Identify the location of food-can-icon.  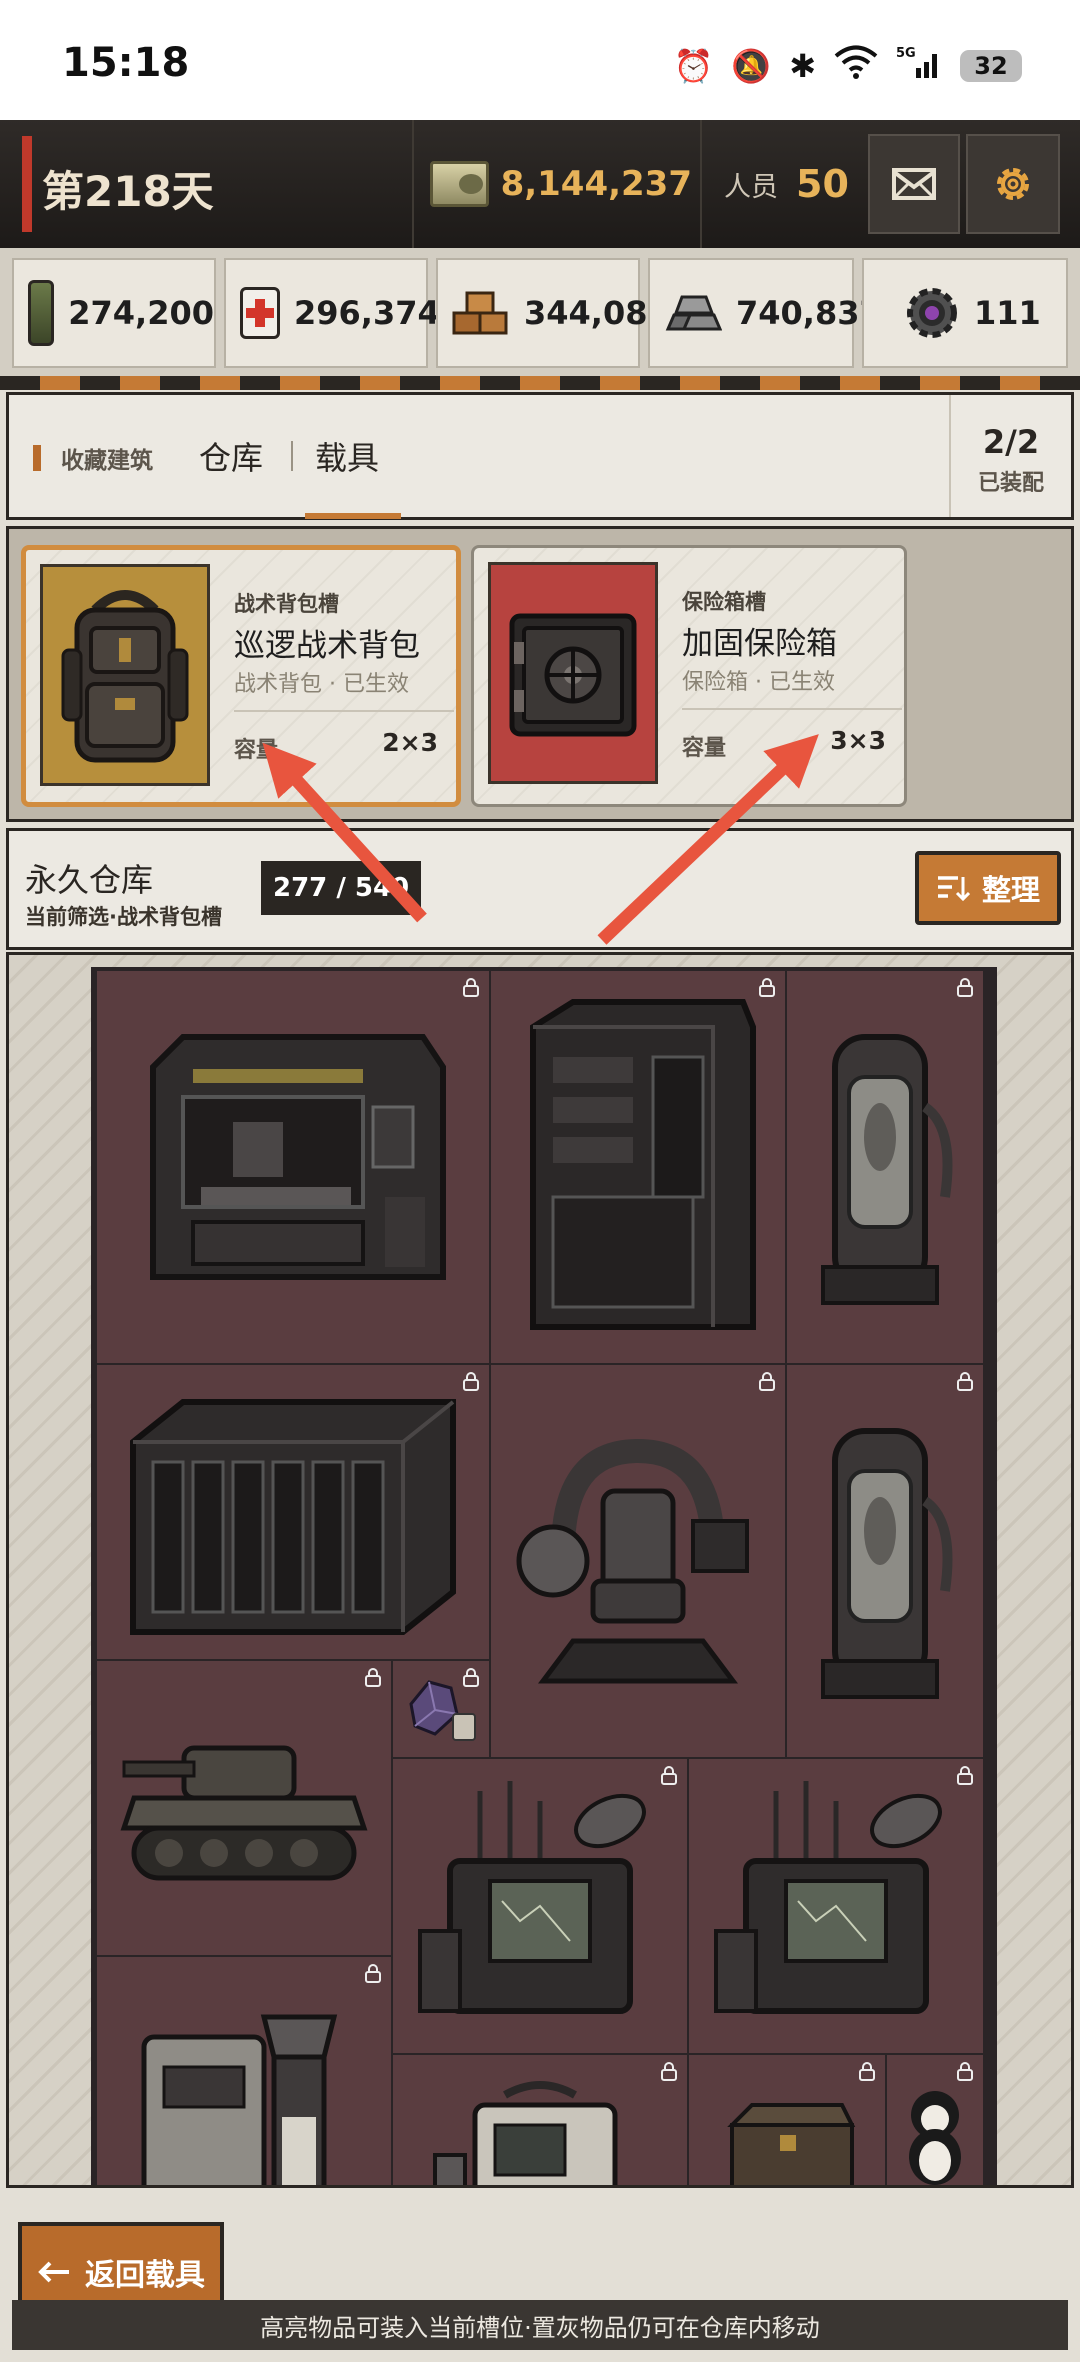
(41, 313).